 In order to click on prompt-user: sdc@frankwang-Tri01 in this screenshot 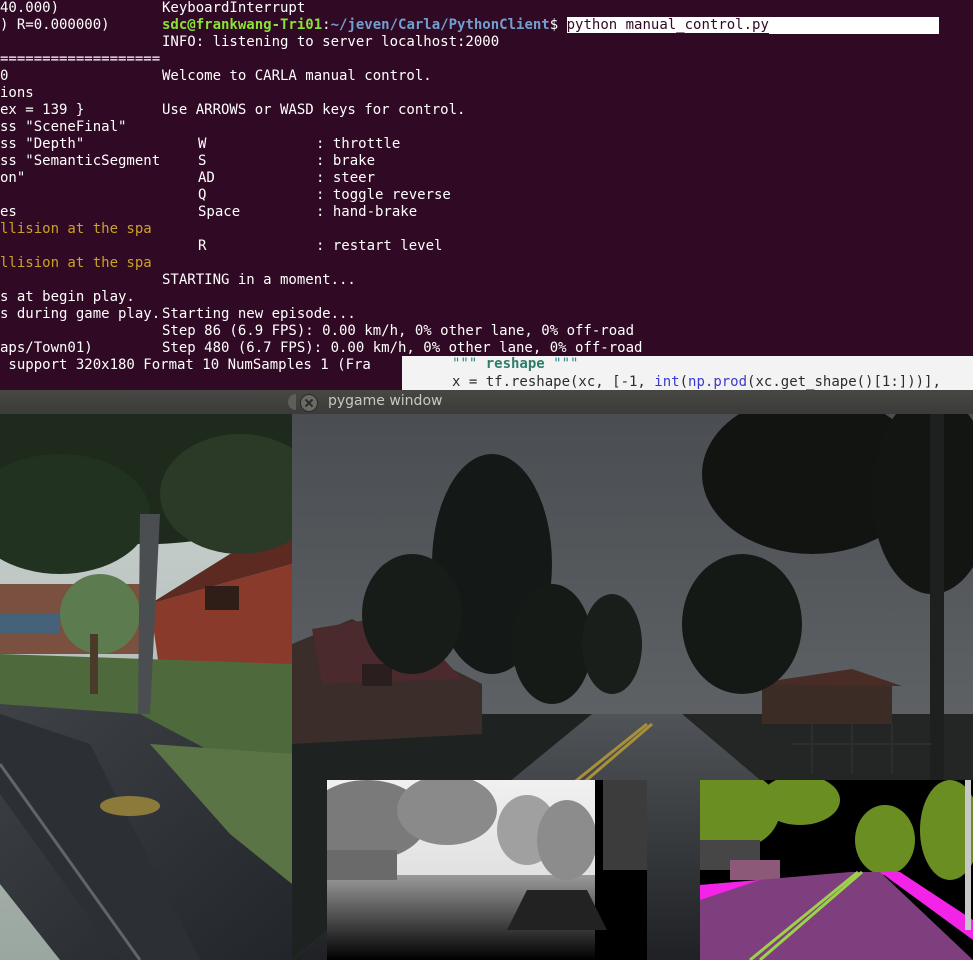, I will do `click(242, 25)`.